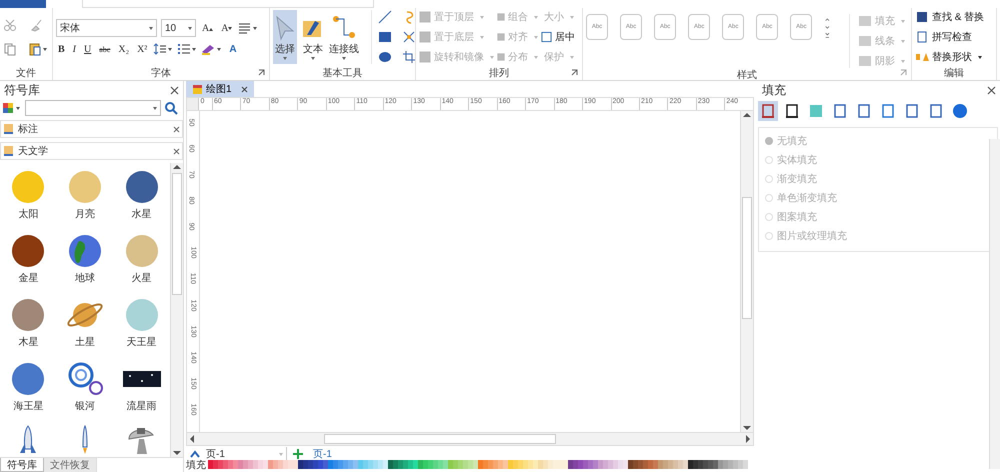  Describe the element at coordinates (84, 214) in the screenshot. I see `symbol-label: 月亮` at that location.